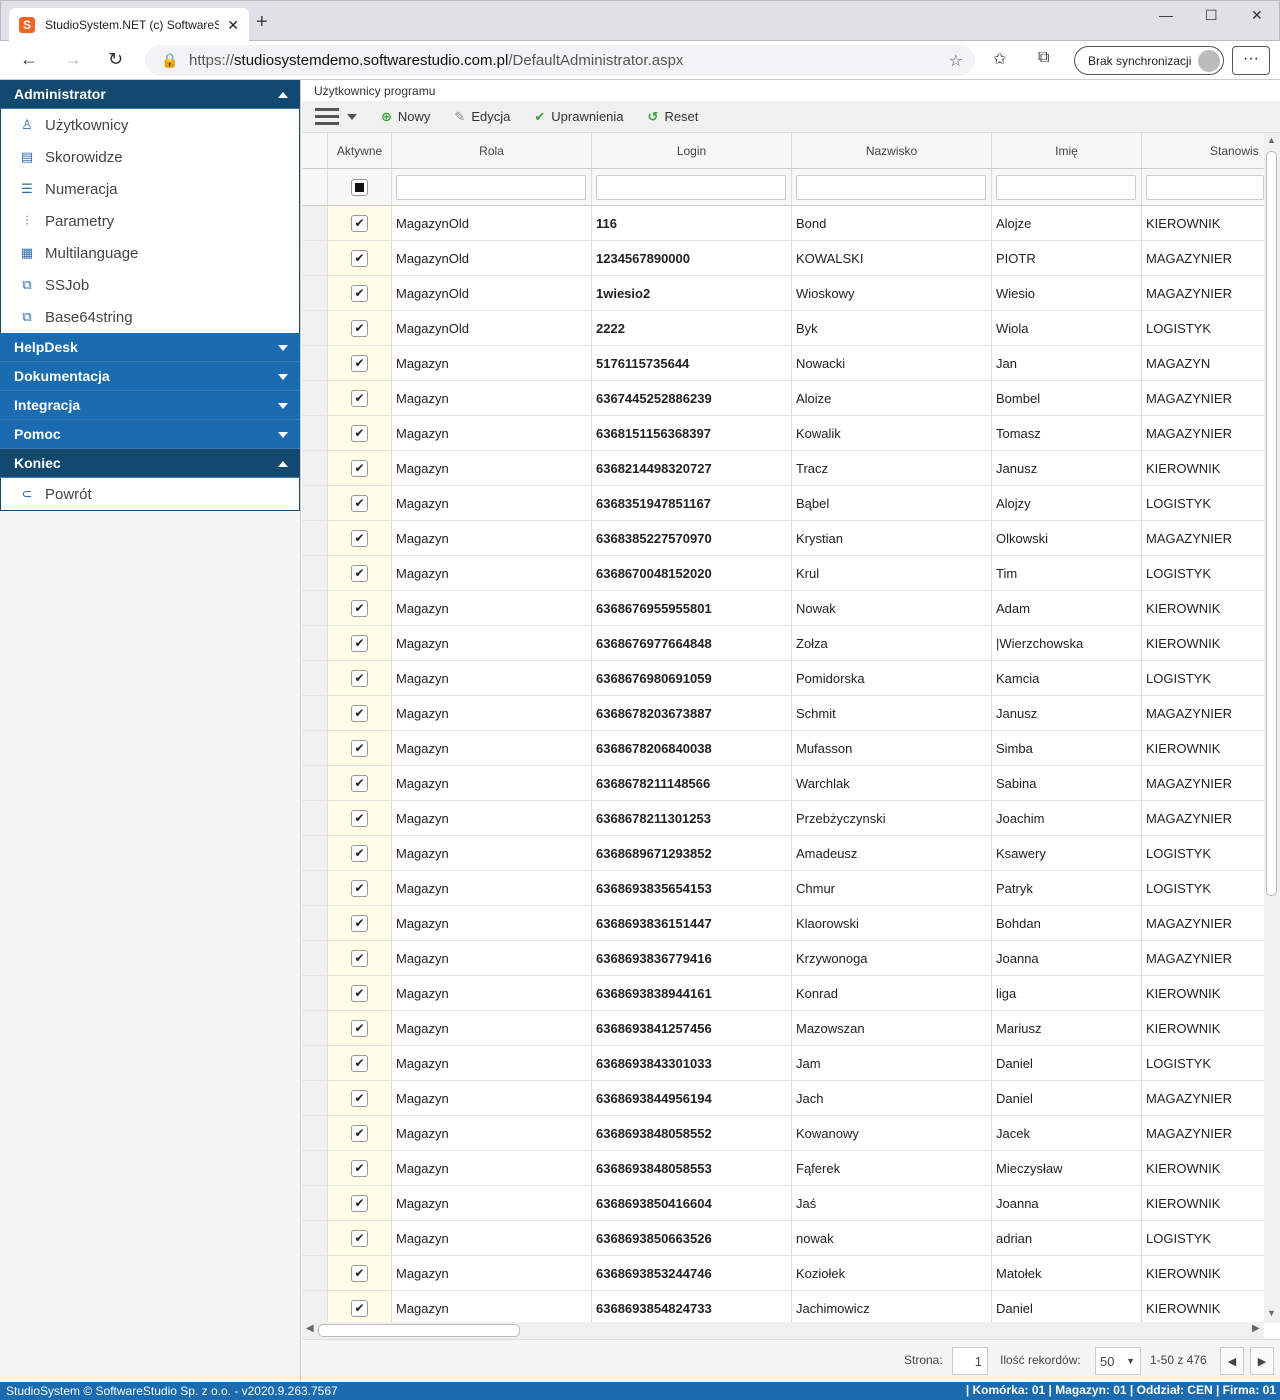 The height and width of the screenshot is (1400, 1280). What do you see at coordinates (1262, 1361) in the screenshot?
I see `next-page-button: ▶` at bounding box center [1262, 1361].